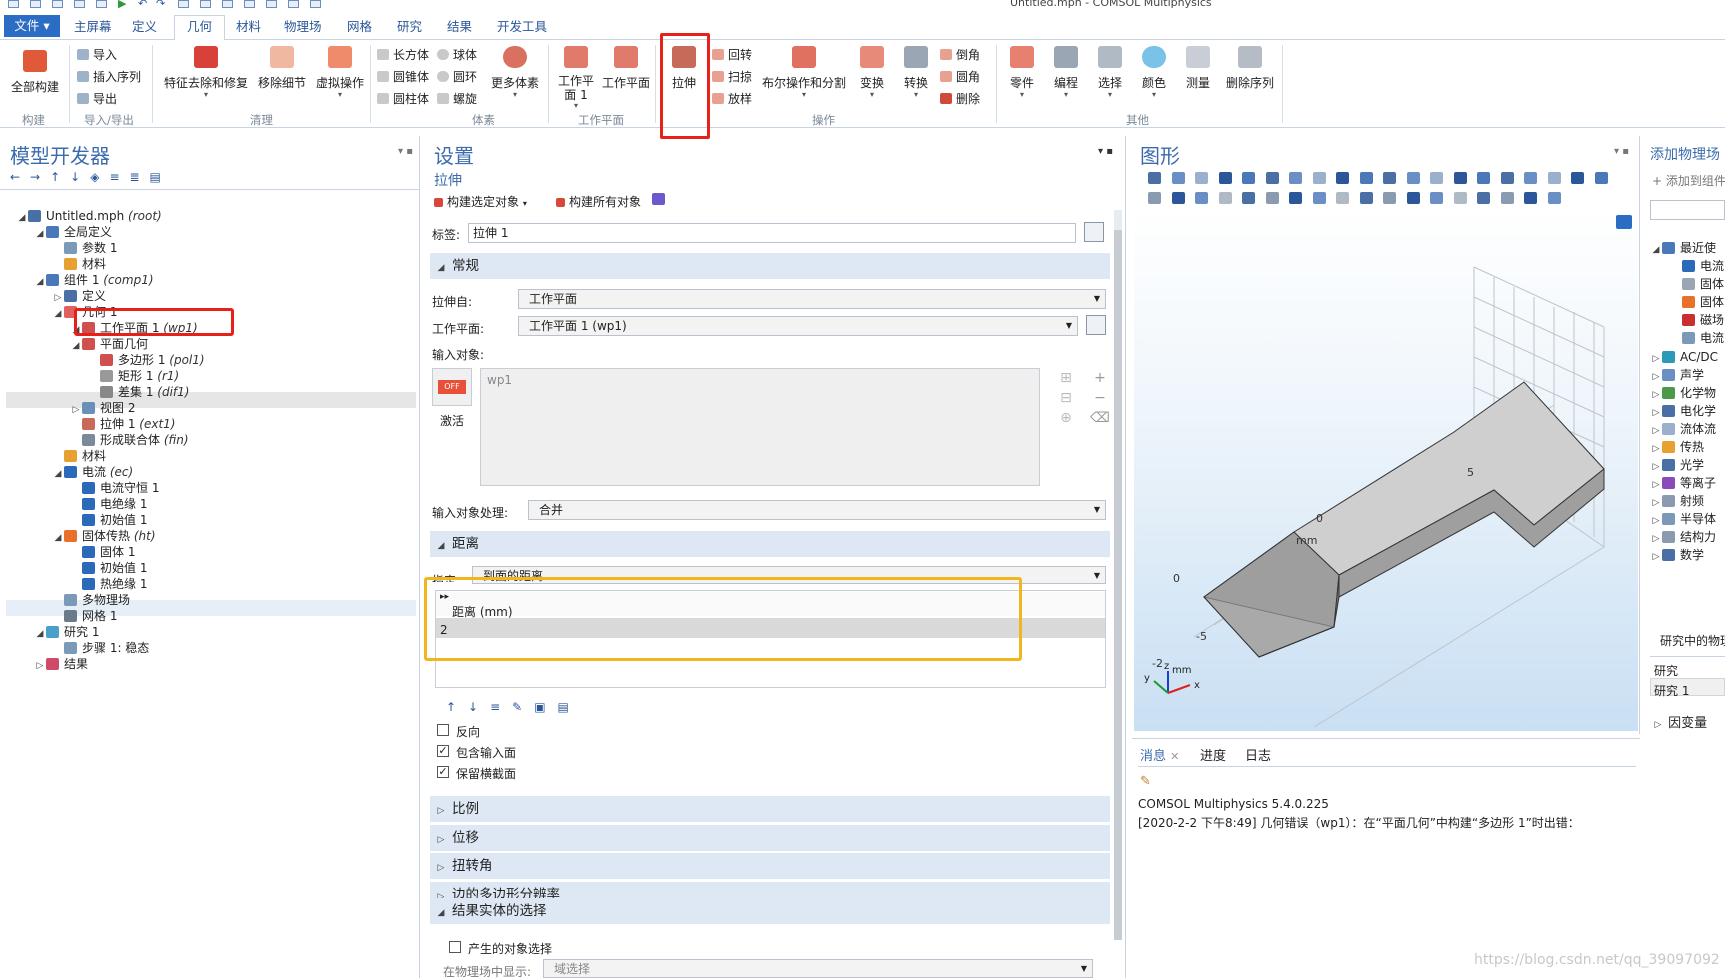 The width and height of the screenshot is (1725, 978). I want to click on parts-button: 零件 ▾, so click(1022, 72).